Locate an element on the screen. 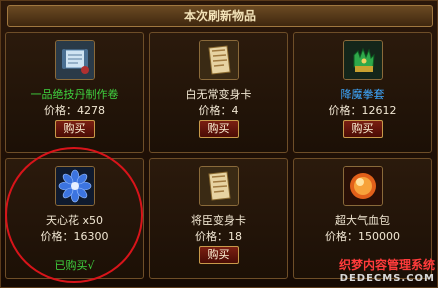  item-name: 白无常变身卡 is located at coordinates (218, 94).